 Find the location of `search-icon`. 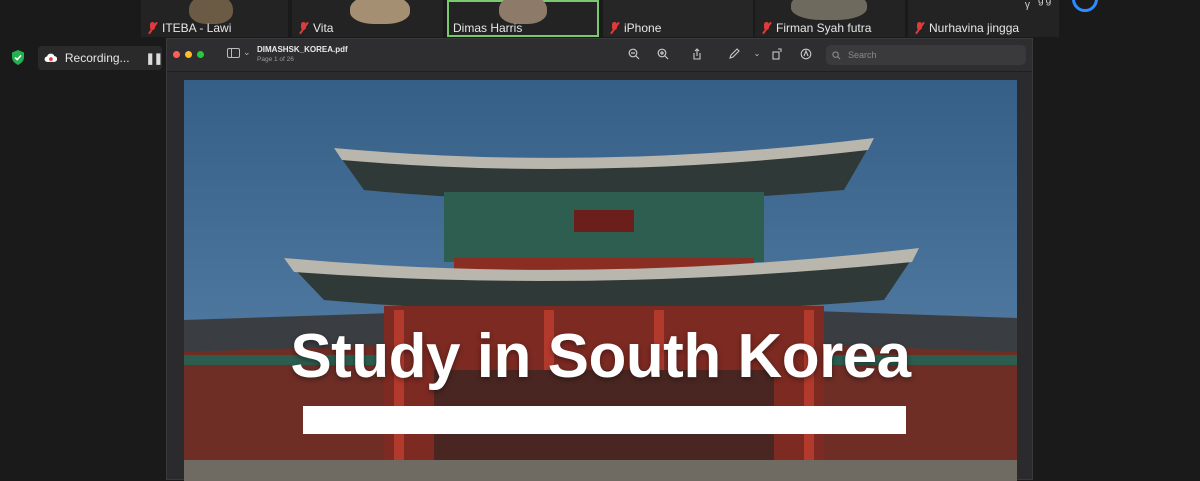

search-icon is located at coordinates (836, 54).